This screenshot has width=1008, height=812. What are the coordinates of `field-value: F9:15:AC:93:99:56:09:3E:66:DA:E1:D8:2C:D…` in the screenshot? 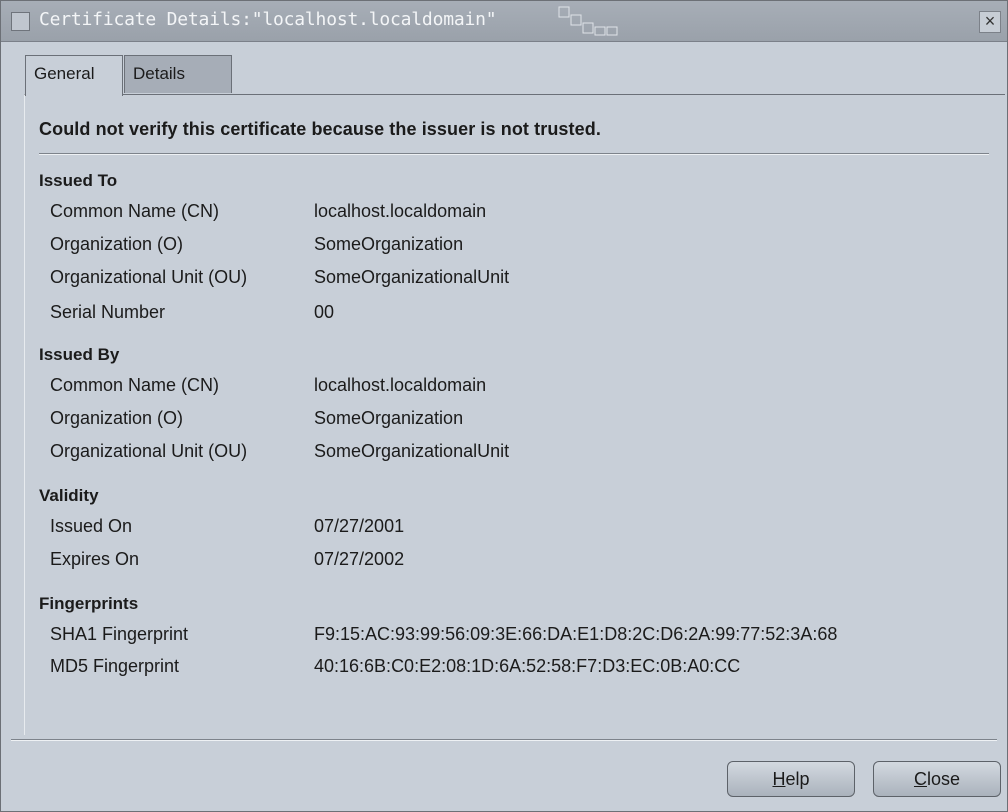 It's located at (576, 634).